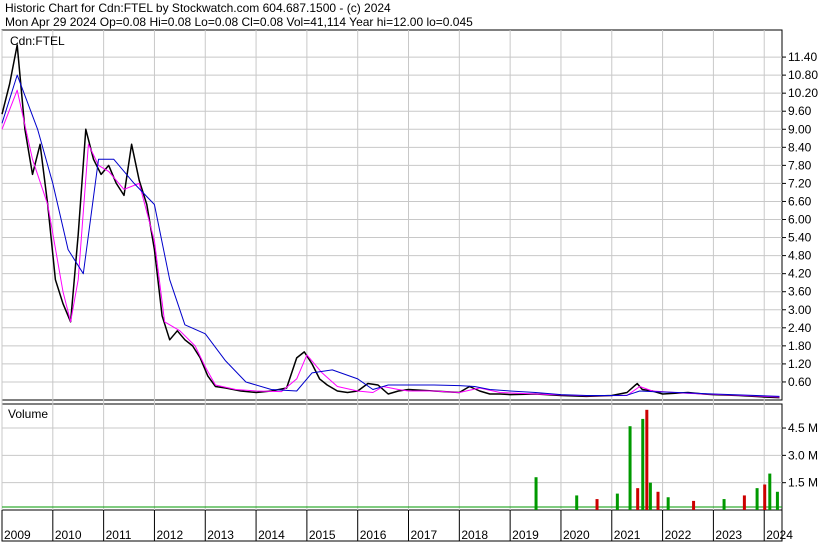 Image resolution: width=830 pixels, height=543 pixels. Describe the element at coordinates (800, 310) in the screenshot. I see `price-tick-label: 3.00` at that location.